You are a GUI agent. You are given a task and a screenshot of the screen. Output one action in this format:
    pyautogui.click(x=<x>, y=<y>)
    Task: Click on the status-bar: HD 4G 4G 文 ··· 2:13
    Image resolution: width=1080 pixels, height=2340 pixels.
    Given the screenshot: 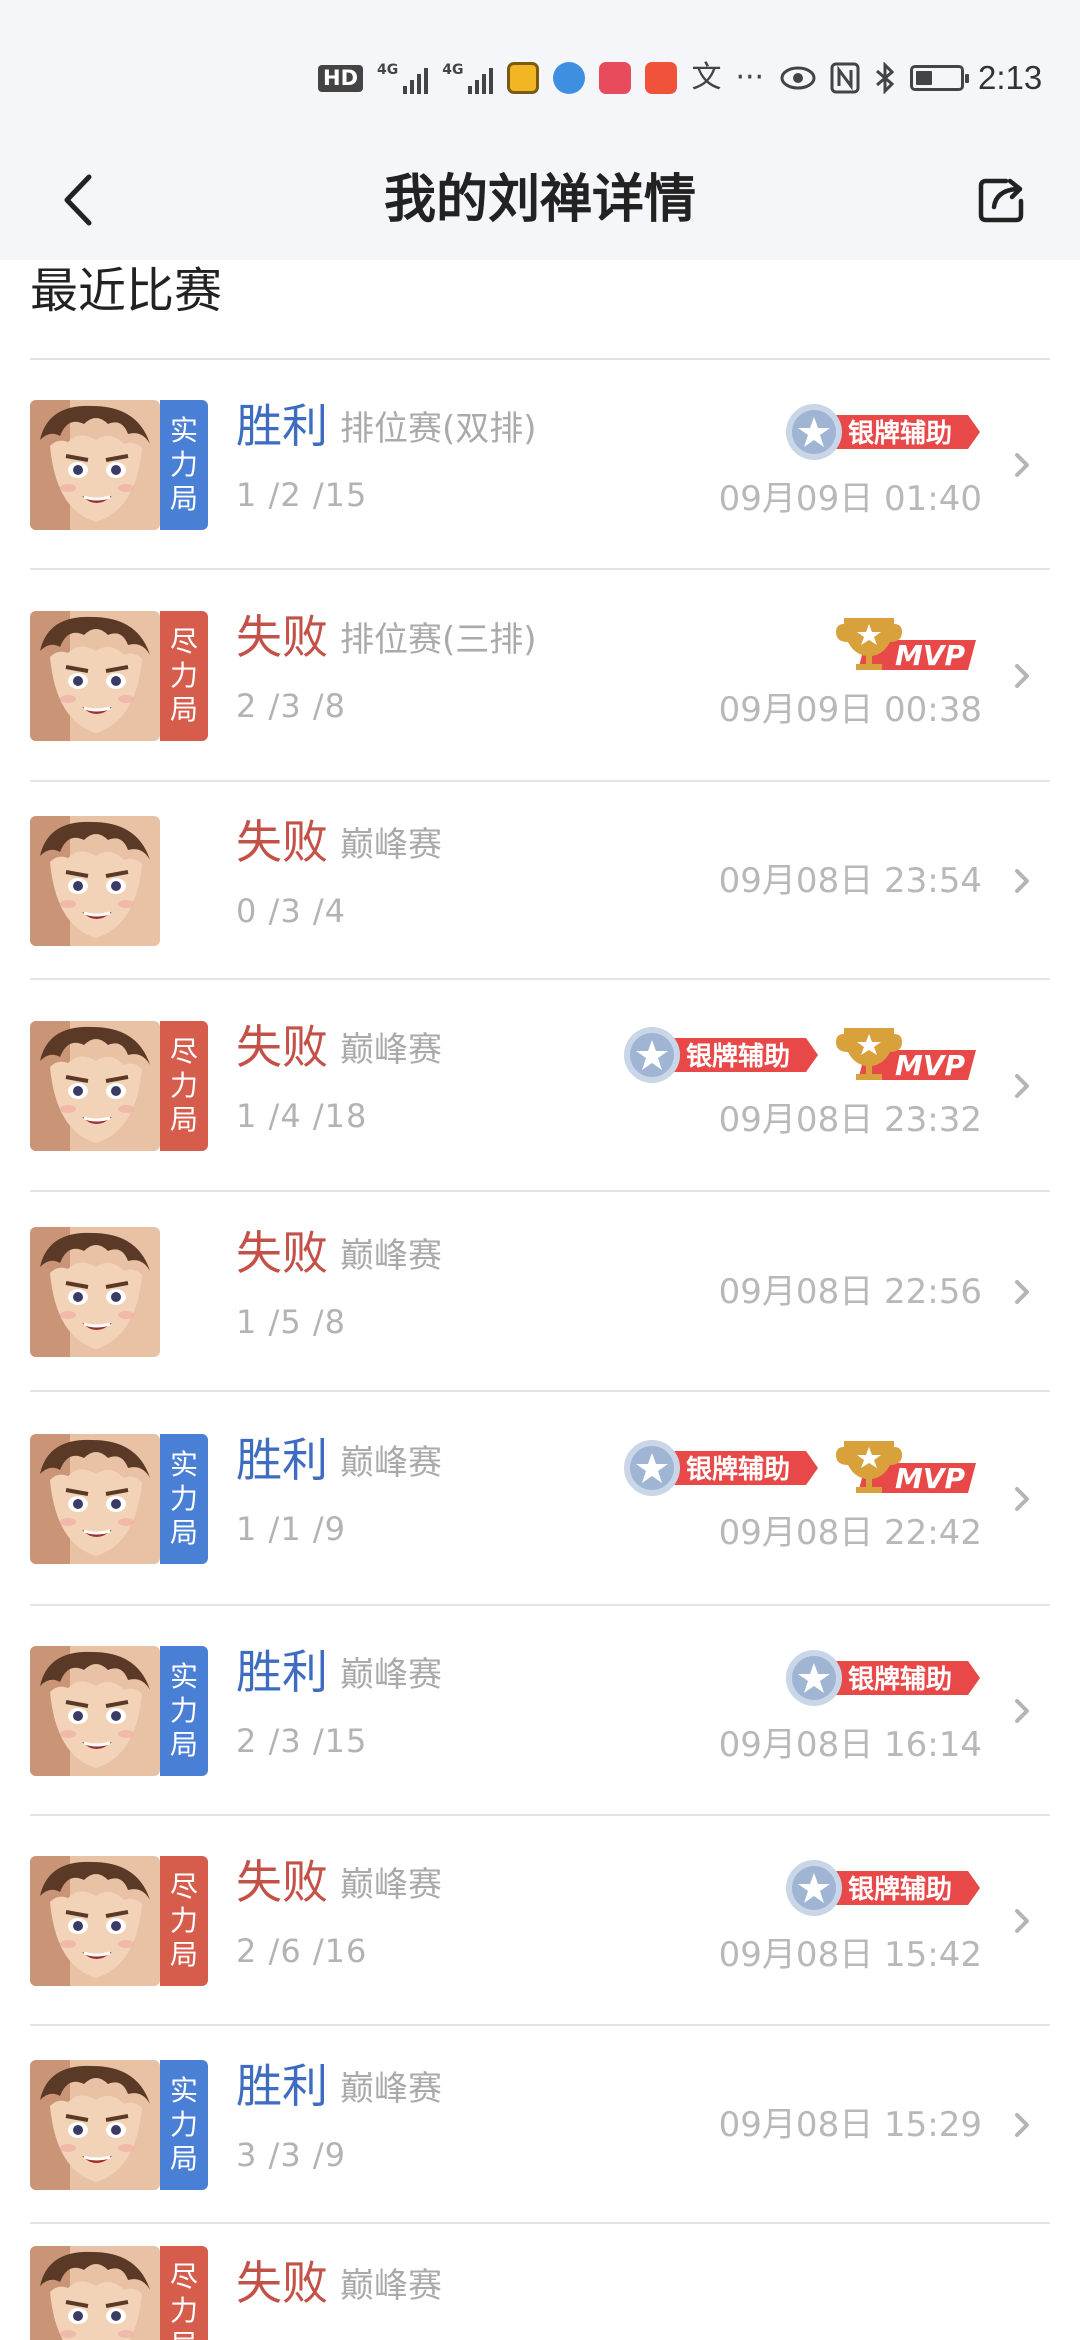 What is the action you would take?
    pyautogui.click(x=540, y=70)
    